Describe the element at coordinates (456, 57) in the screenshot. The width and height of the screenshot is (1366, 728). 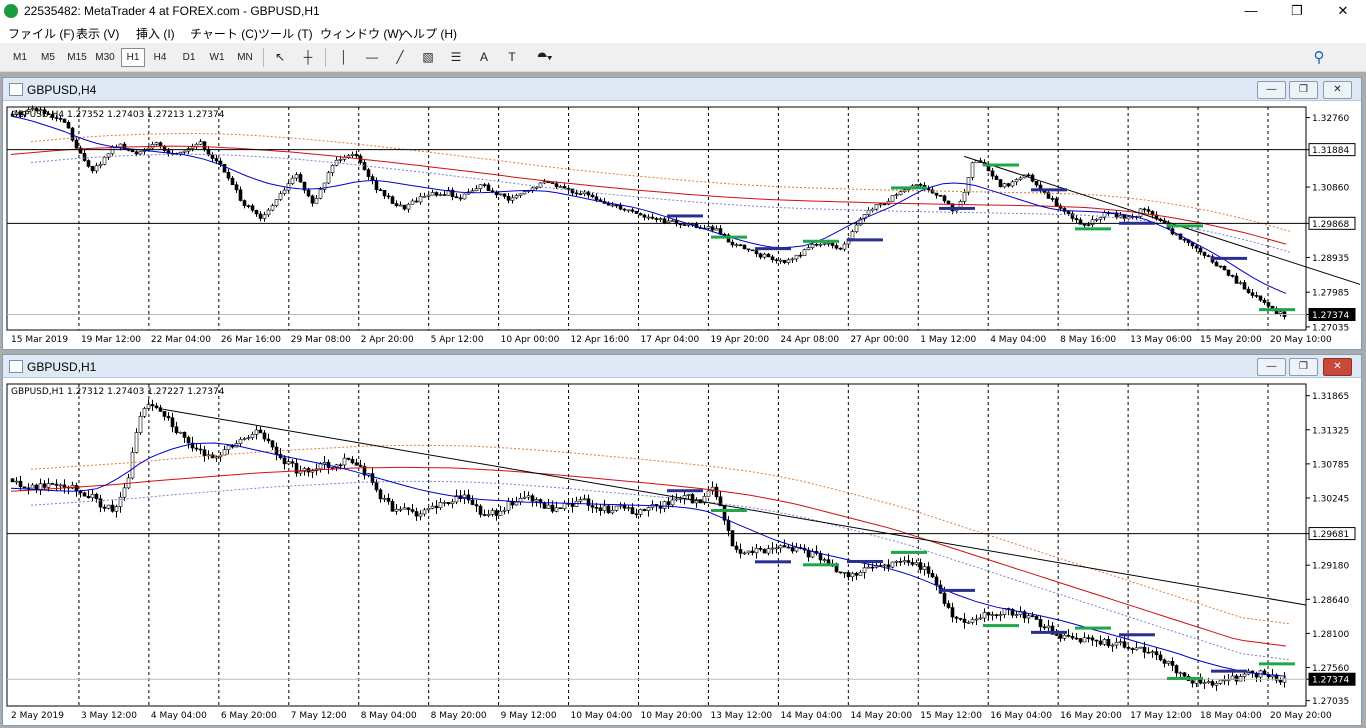
I see `fibonacci-icon: ☰` at that location.